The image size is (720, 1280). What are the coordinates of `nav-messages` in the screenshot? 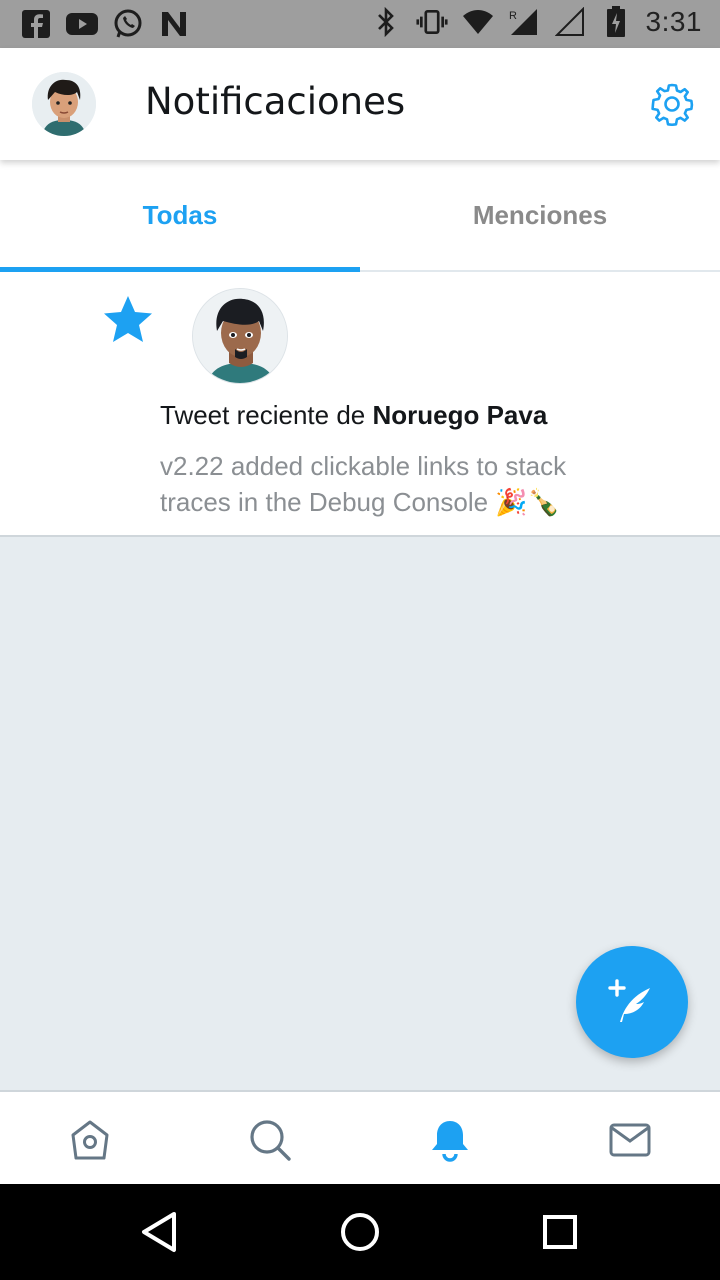 It's located at (630, 1140).